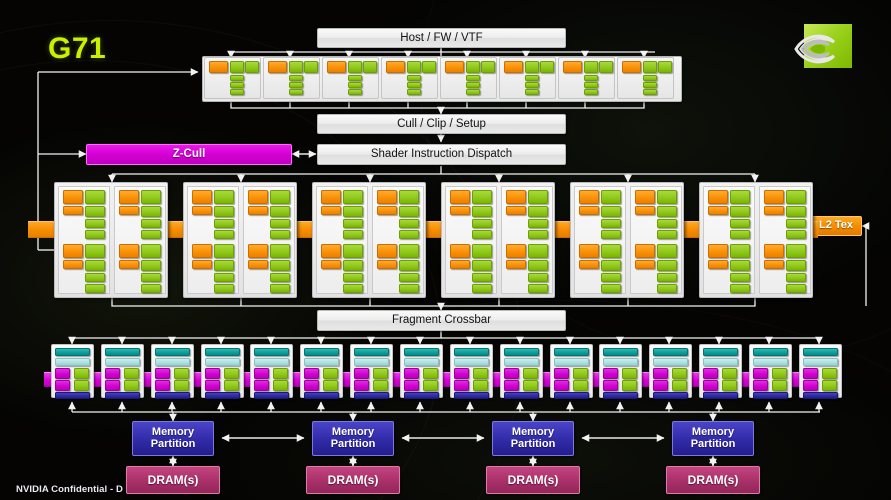 The width and height of the screenshot is (891, 500). Describe the element at coordinates (656, 240) in the screenshot. I see `fragment-shader-column` at that location.